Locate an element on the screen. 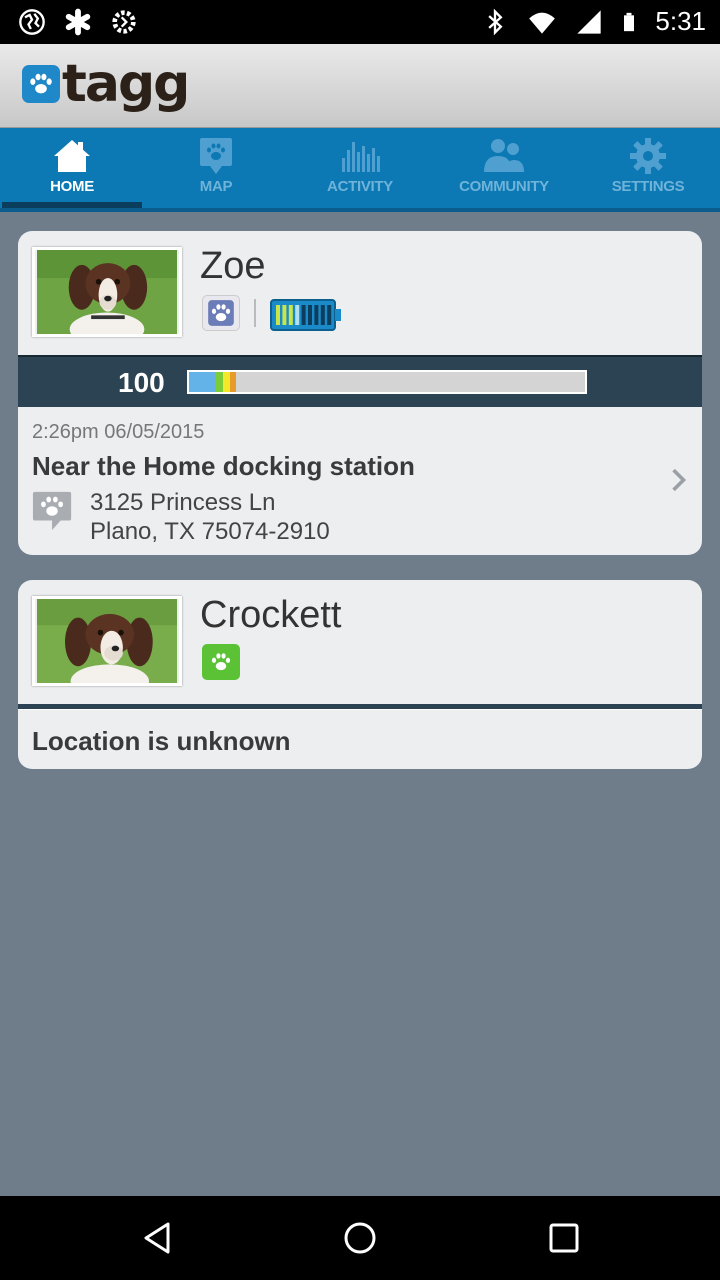  signal-icon is located at coordinates (589, 21).